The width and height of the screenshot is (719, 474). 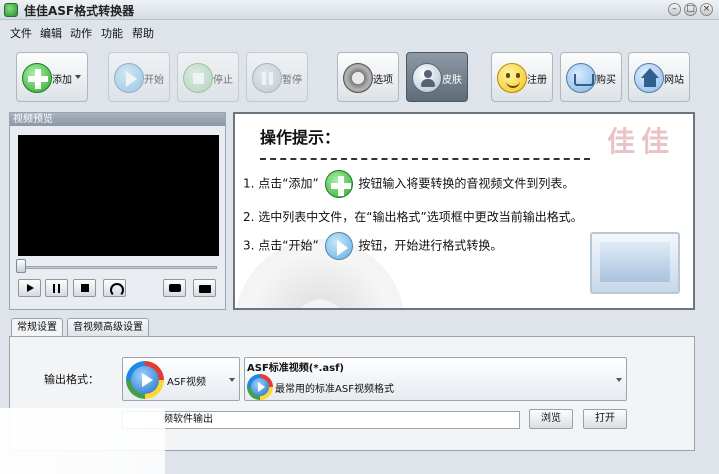 What do you see at coordinates (295, 368) in the screenshot?
I see `format-preset-title: ASF标准视频(*.asf)` at bounding box center [295, 368].